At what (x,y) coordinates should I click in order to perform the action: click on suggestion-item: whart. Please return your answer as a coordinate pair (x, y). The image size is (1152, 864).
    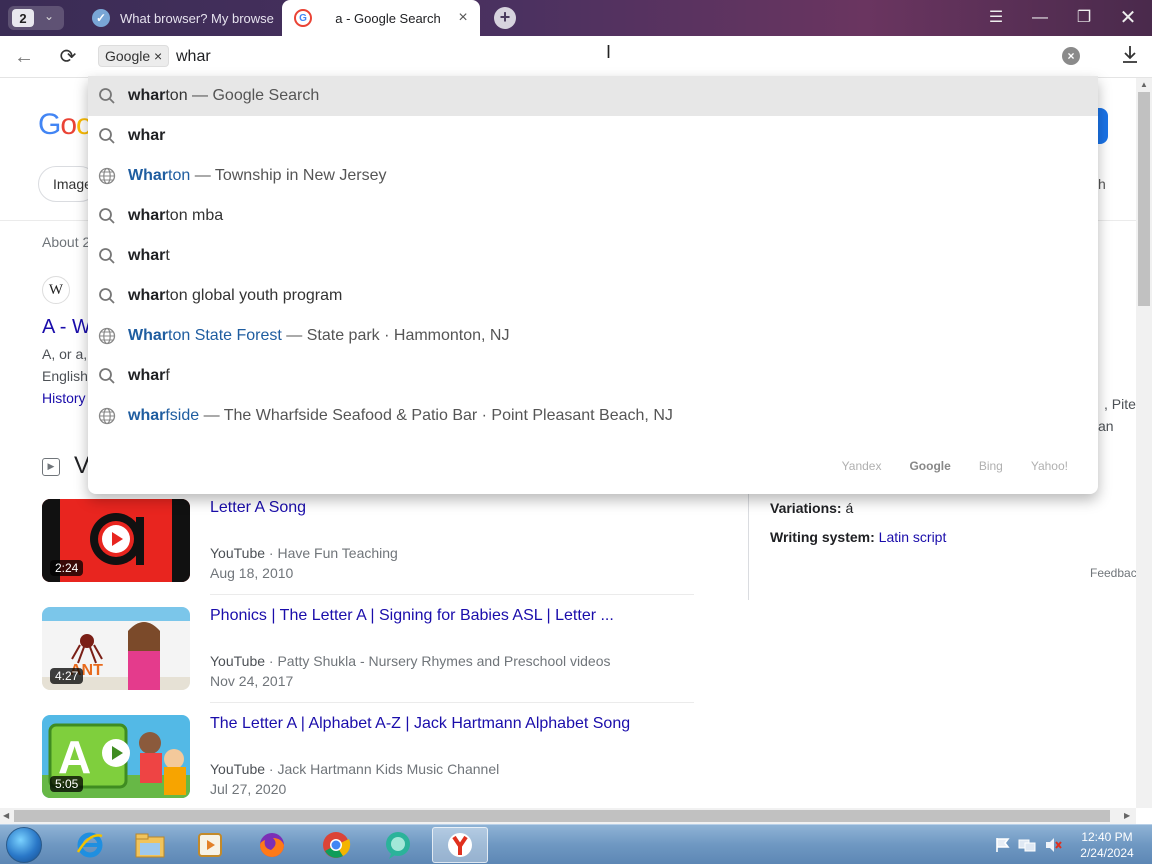
    Looking at the image, I should click on (593, 256).